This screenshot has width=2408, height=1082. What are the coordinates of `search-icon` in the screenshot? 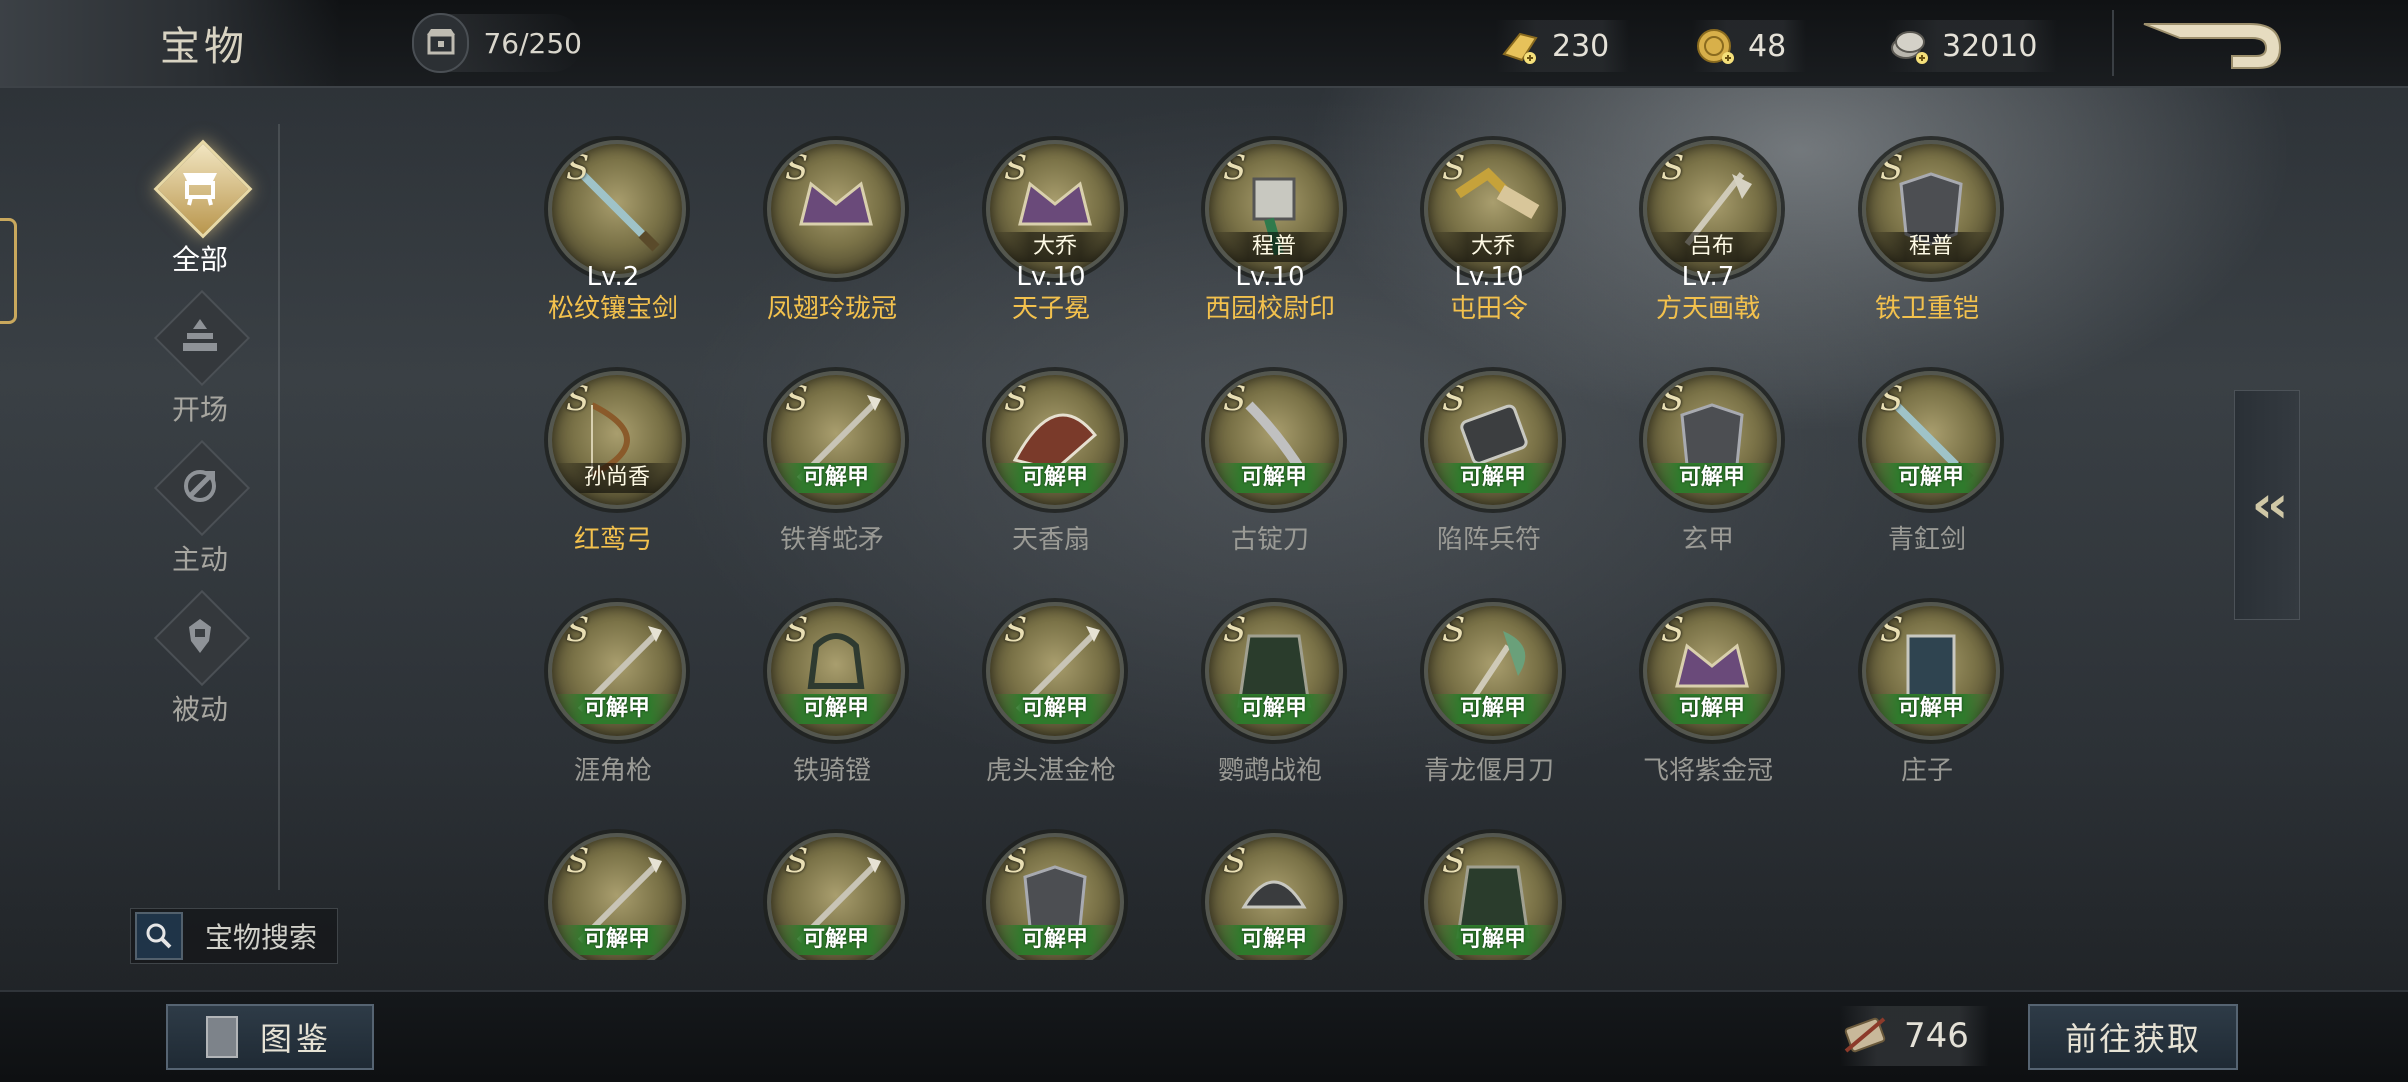 It's located at (159, 936).